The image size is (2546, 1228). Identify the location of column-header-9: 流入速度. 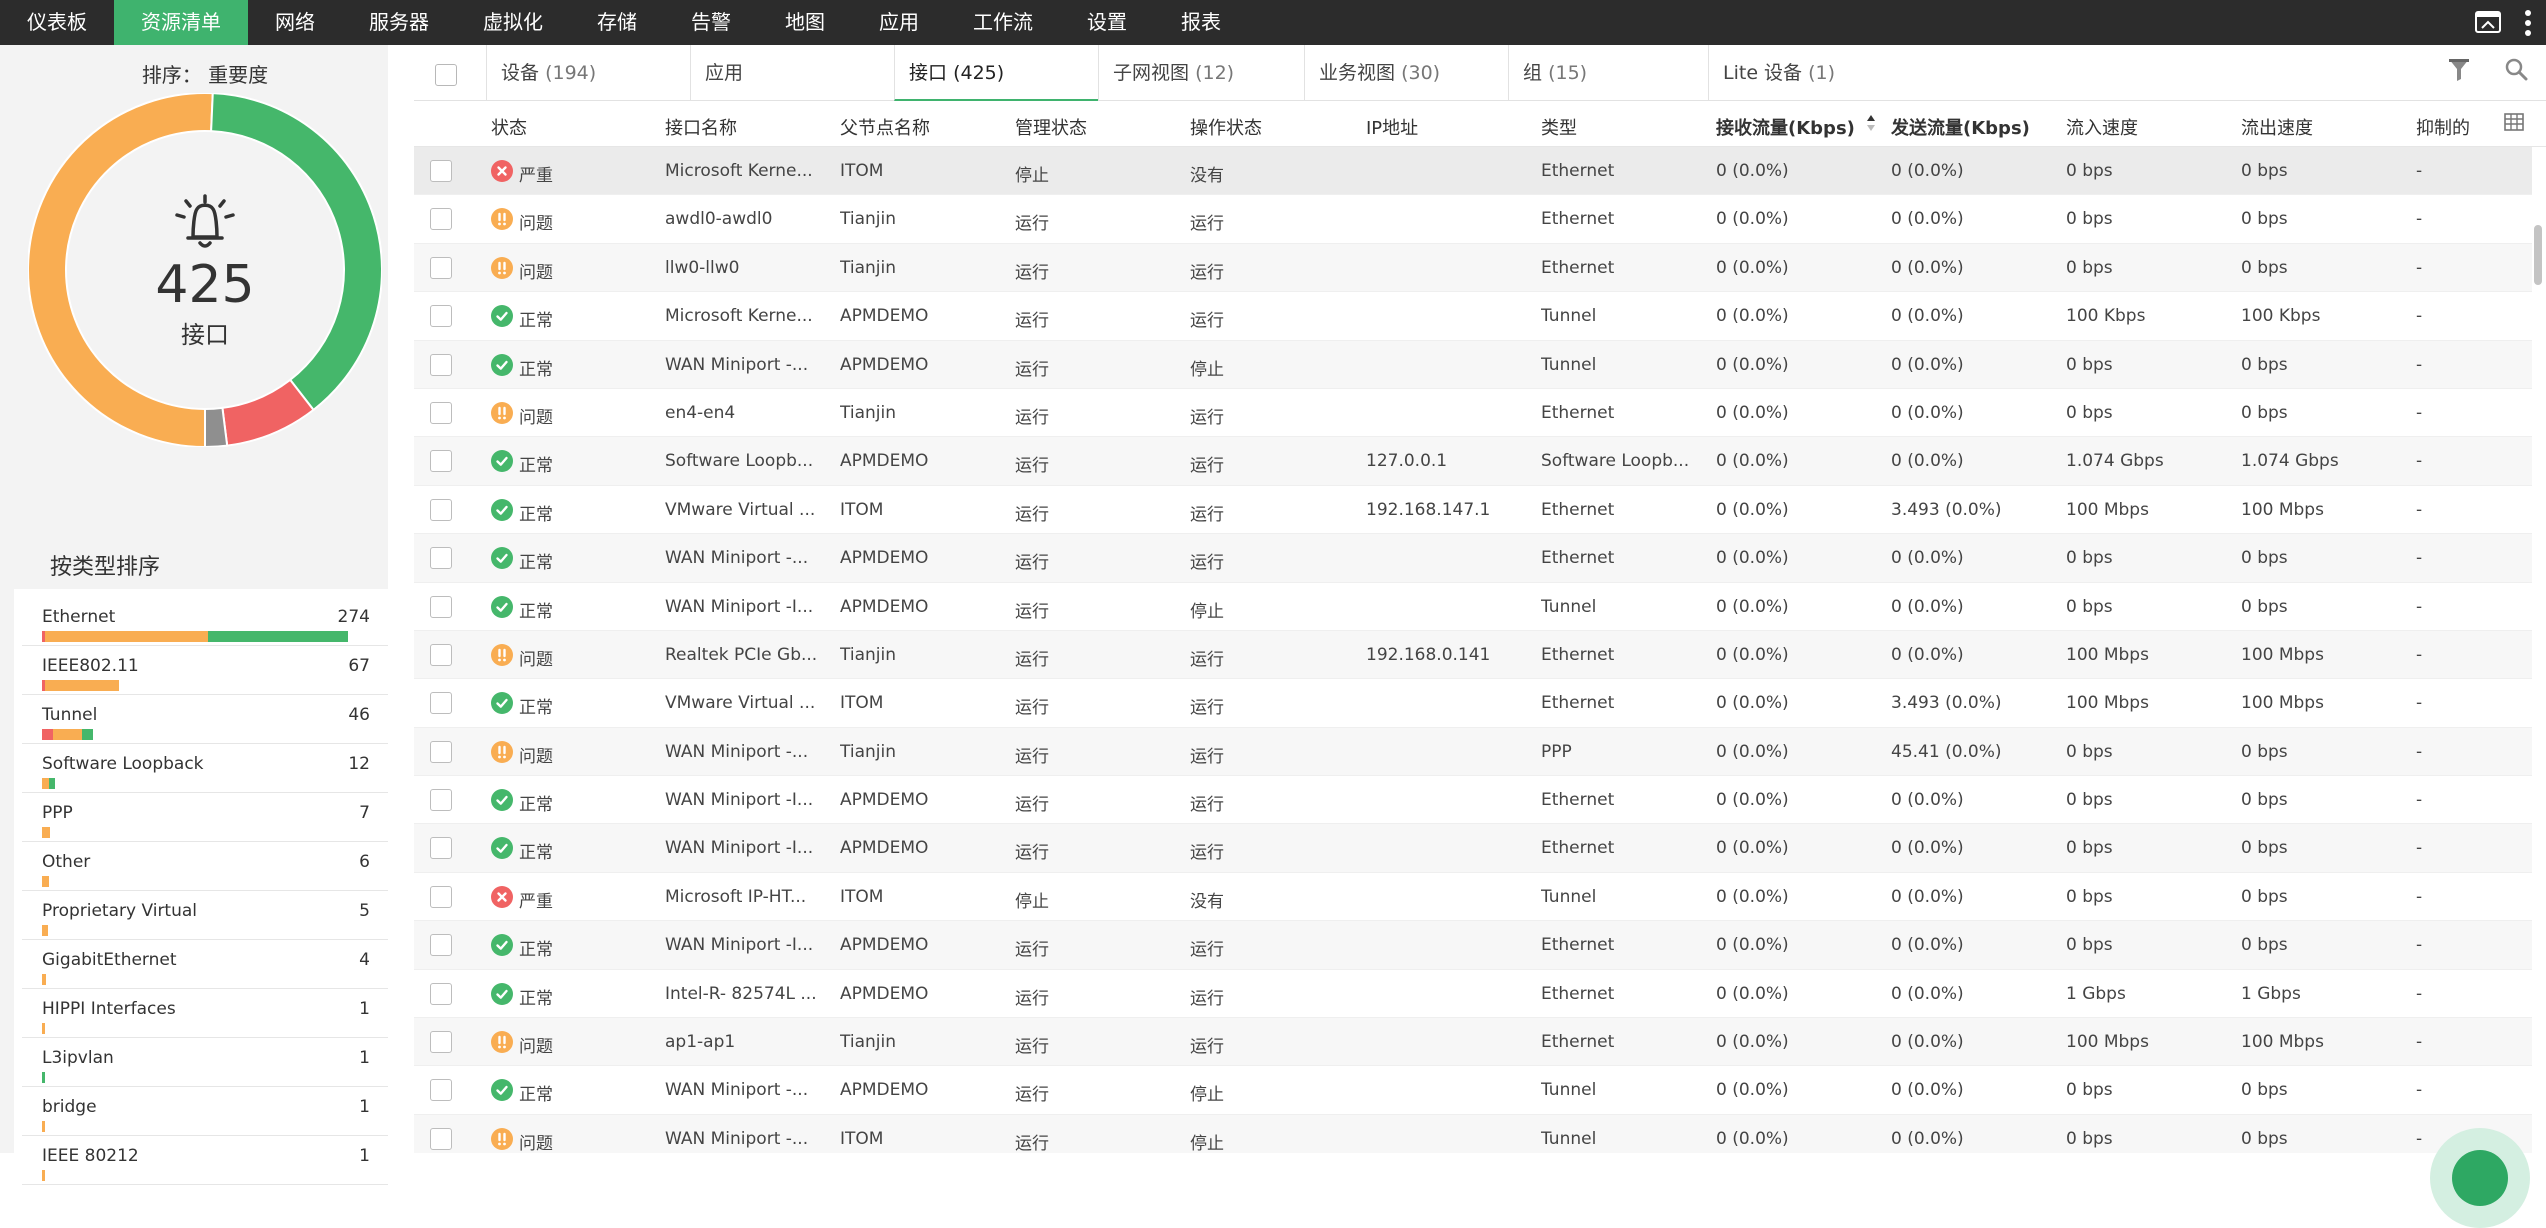
(2102, 127).